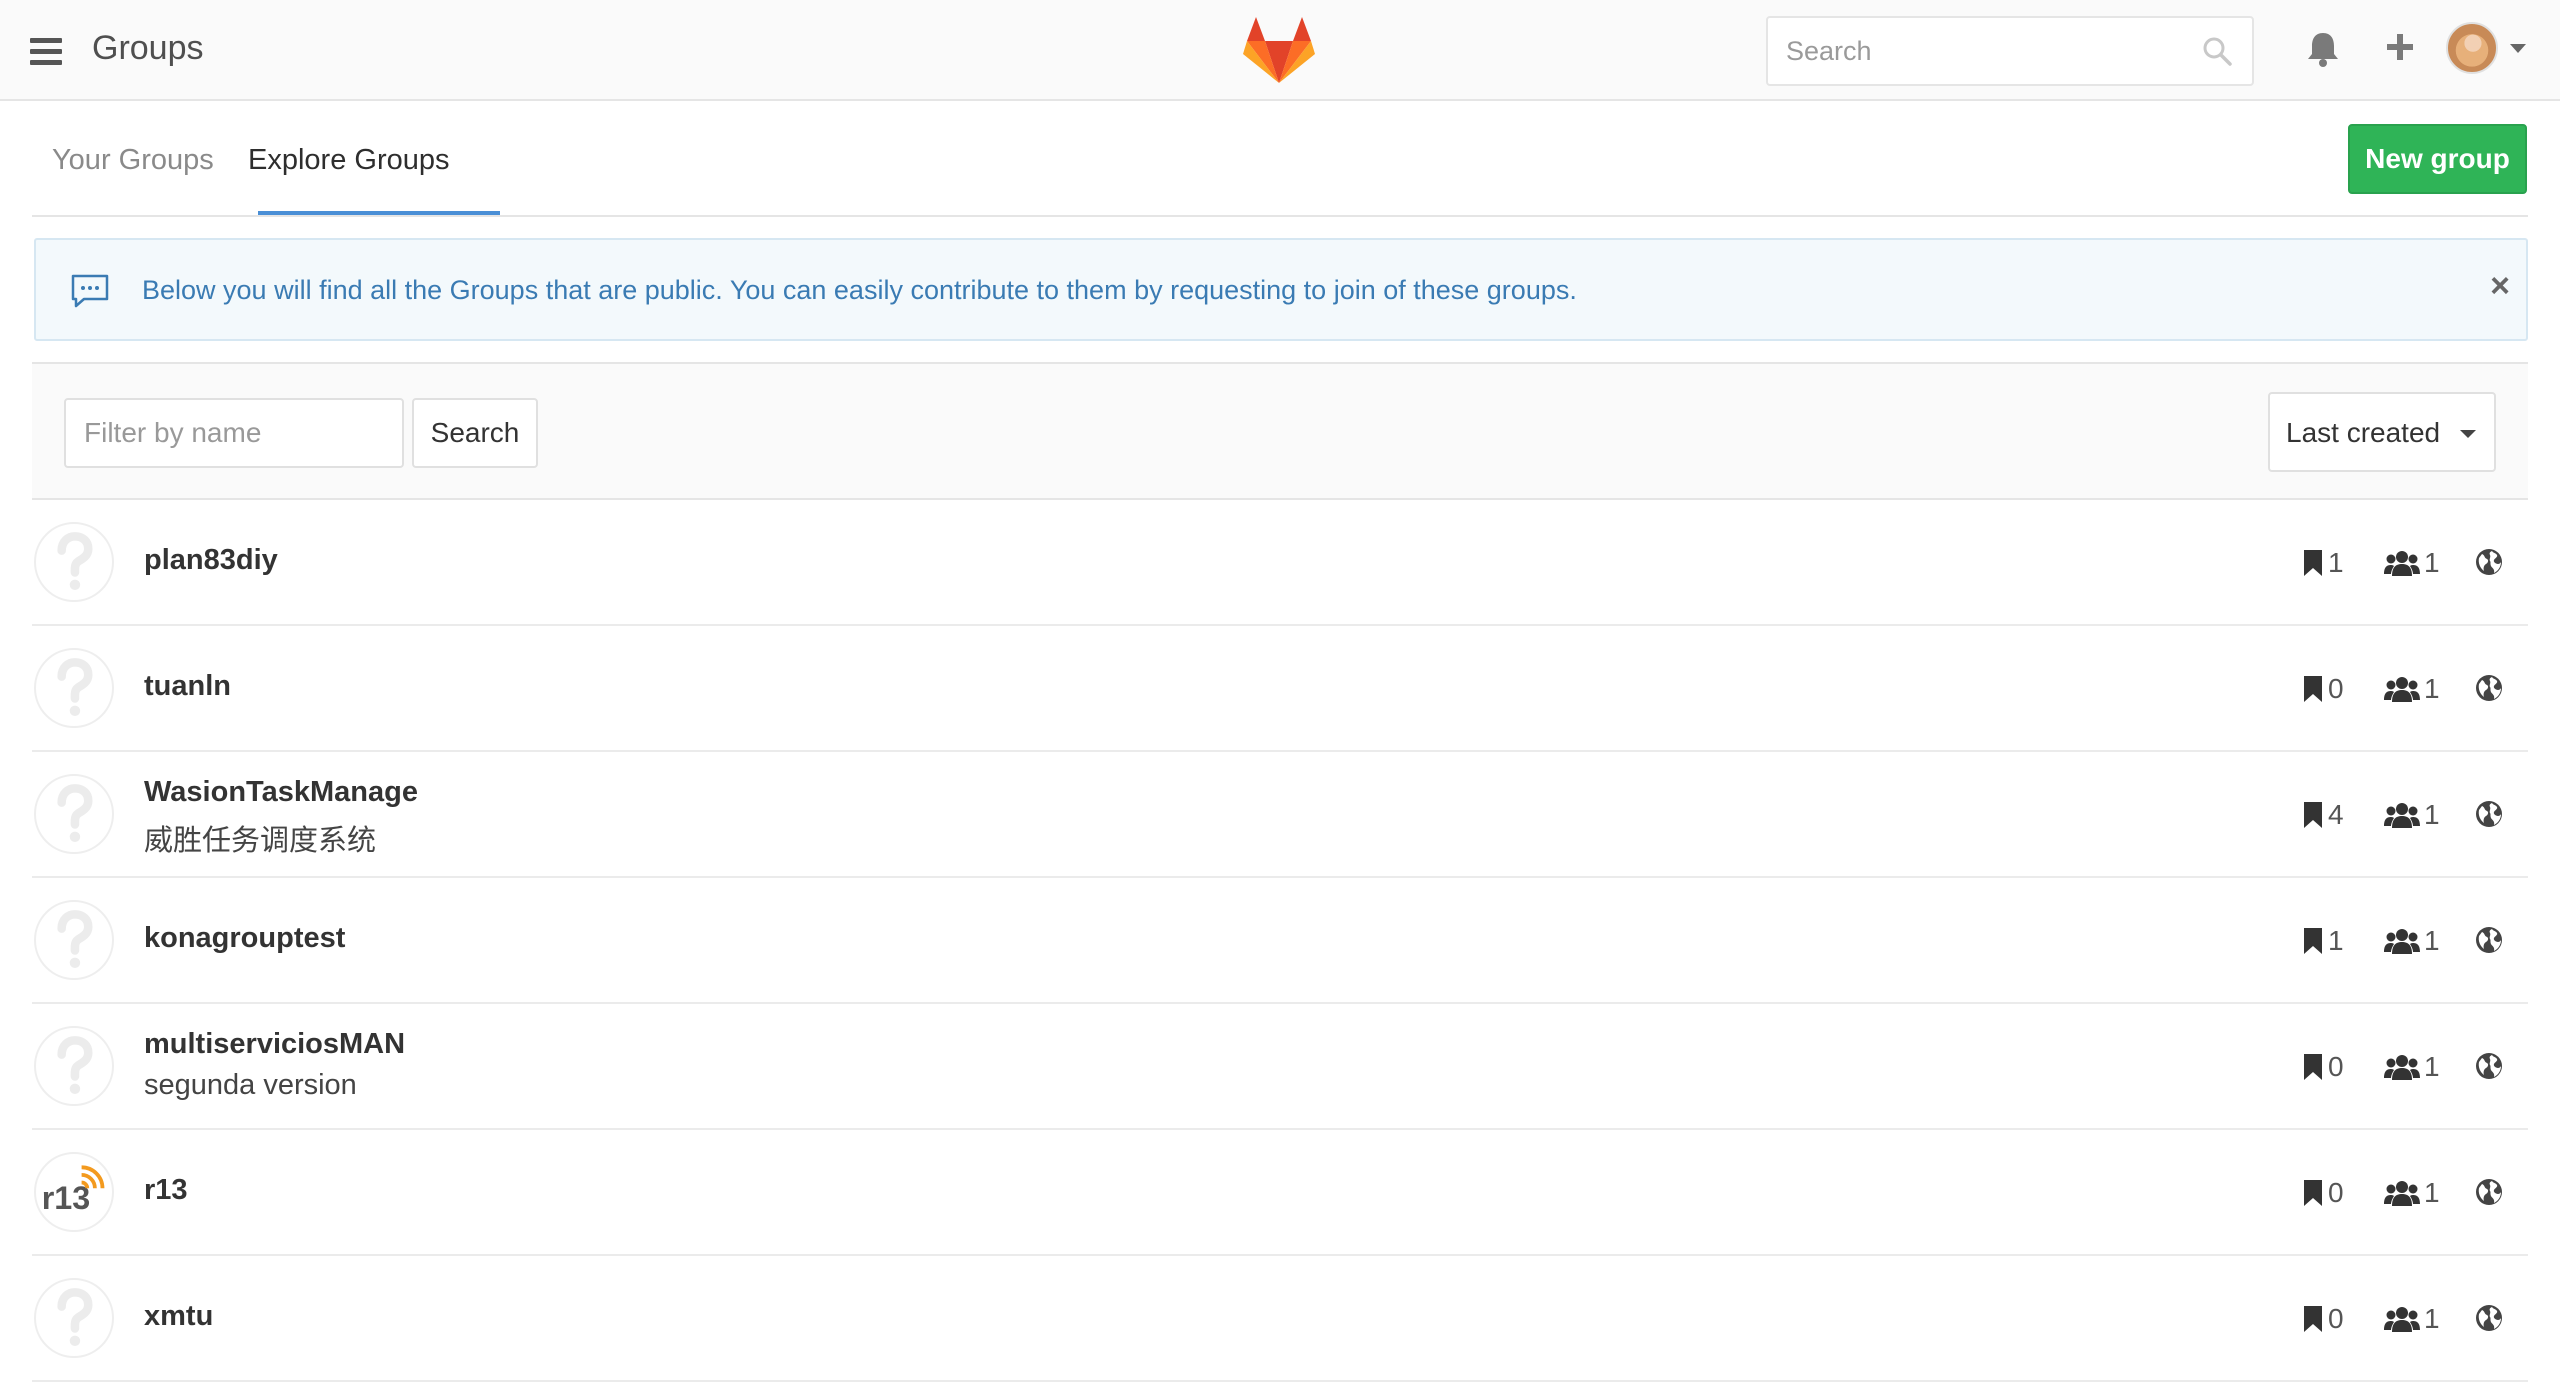  Describe the element at coordinates (475, 433) in the screenshot. I see `filter-search-button: Search` at that location.